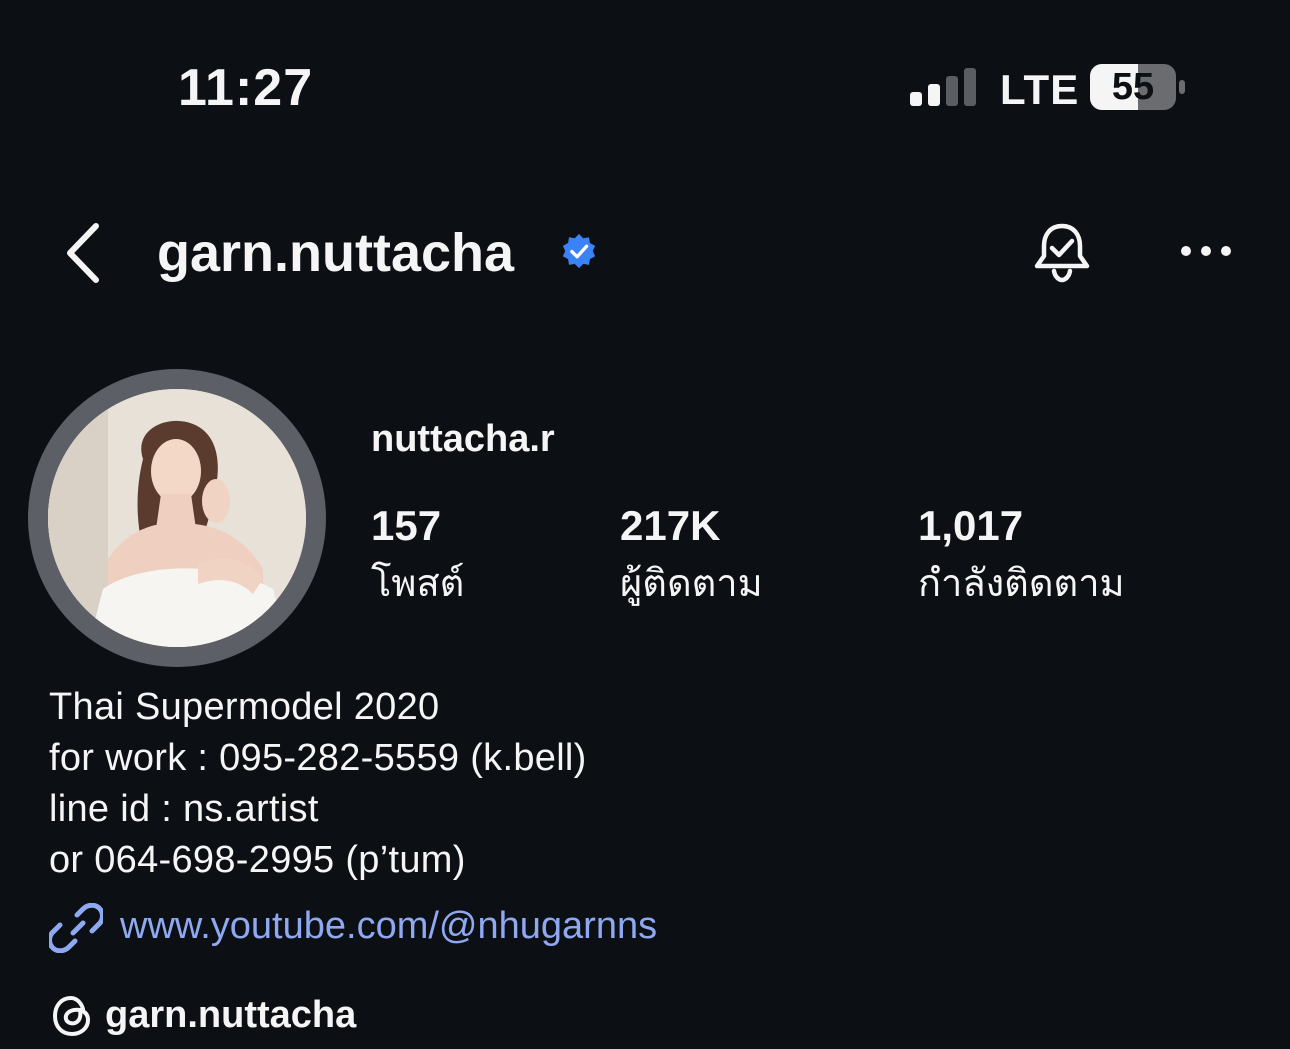 The image size is (1290, 1049). I want to click on profile-display-name: nuttacha.r, so click(463, 439).